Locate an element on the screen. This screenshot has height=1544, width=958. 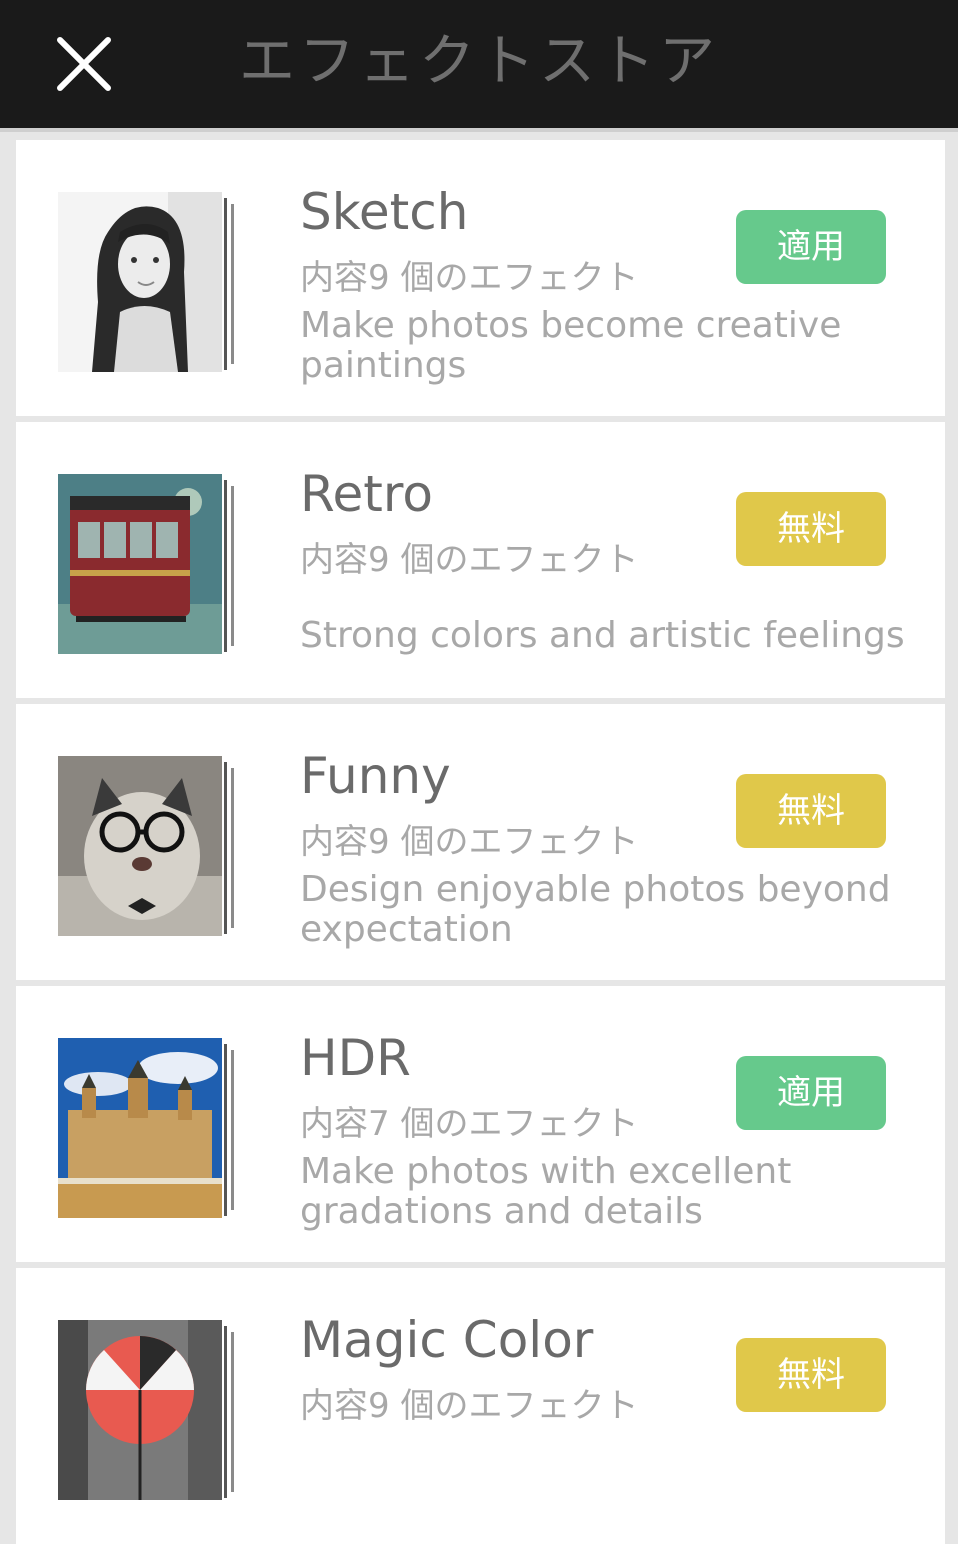
retro-thumbnail is located at coordinates (140, 564).